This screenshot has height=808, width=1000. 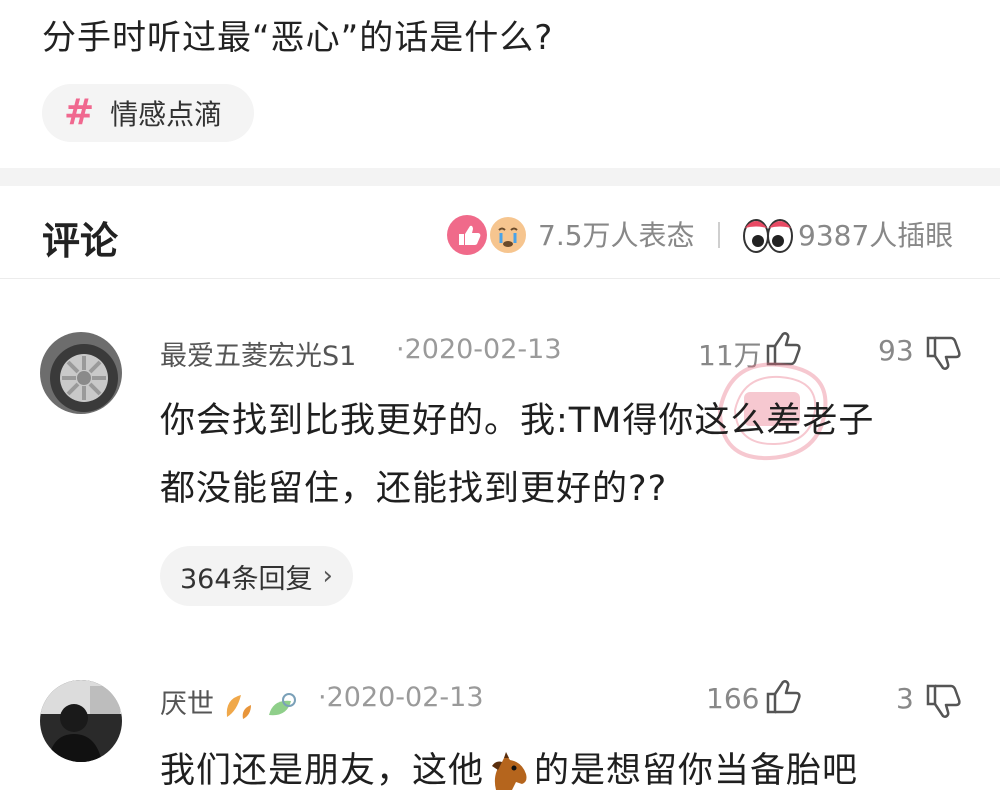 I want to click on topic-tag-label: 情感点滴, so click(x=166, y=114).